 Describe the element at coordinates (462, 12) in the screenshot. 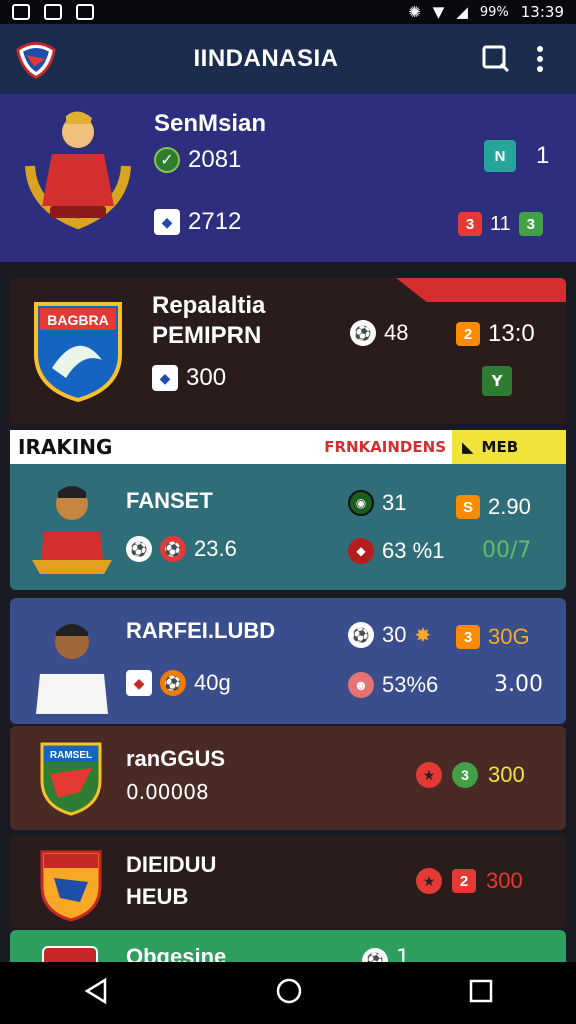

I see `signal-icon: ◢` at that location.